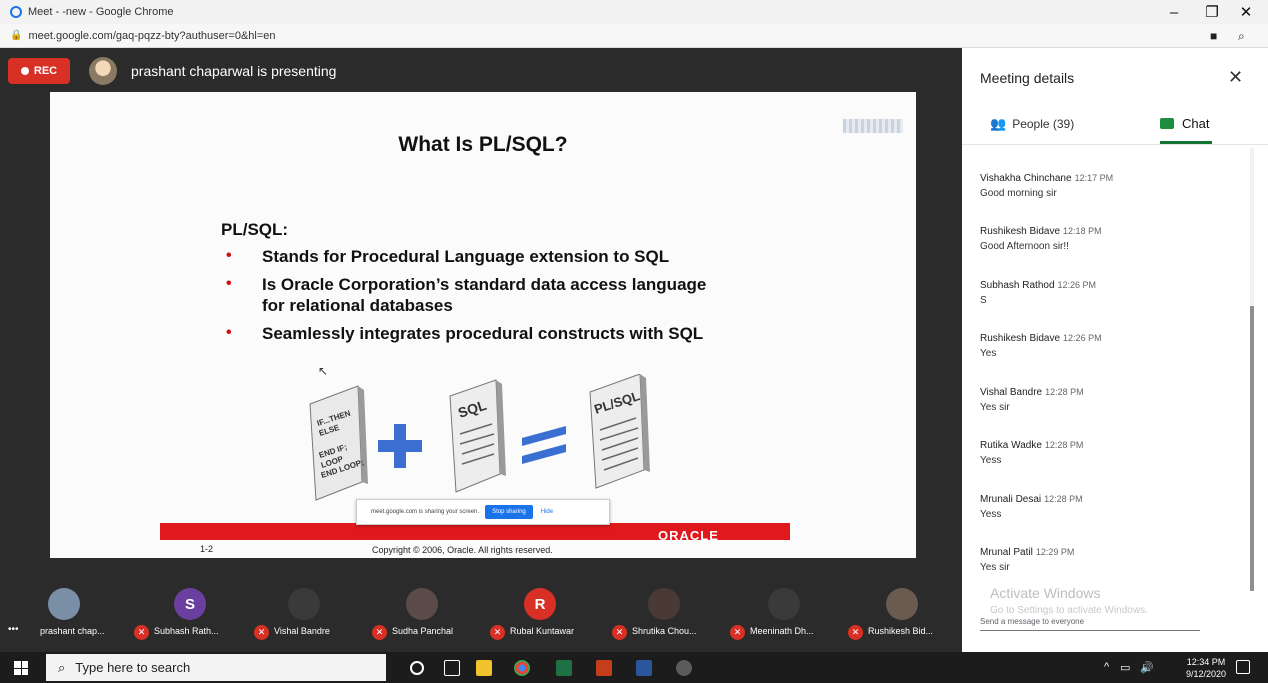 The height and width of the screenshot is (683, 1268). Describe the element at coordinates (1026, 178) in the screenshot. I see `chat-sender: Vishakha Chinchane` at that location.